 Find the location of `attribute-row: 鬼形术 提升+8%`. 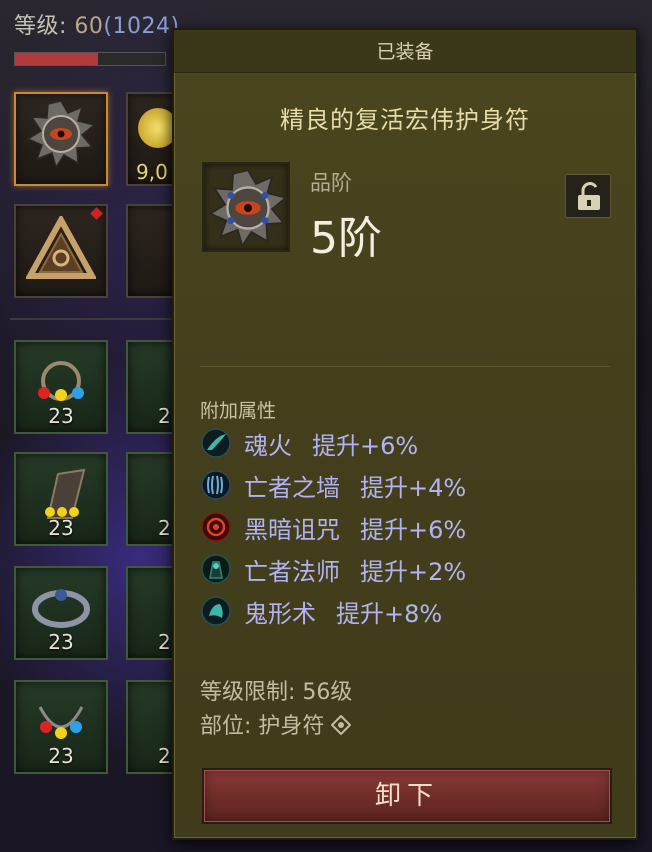

attribute-row: 鬼形术 提升+8% is located at coordinates (321, 612).